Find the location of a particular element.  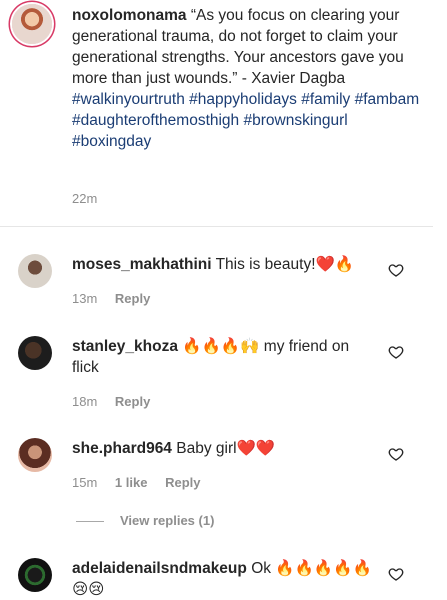

commenter-username: adelaidenailsndmakeup is located at coordinates (159, 568).